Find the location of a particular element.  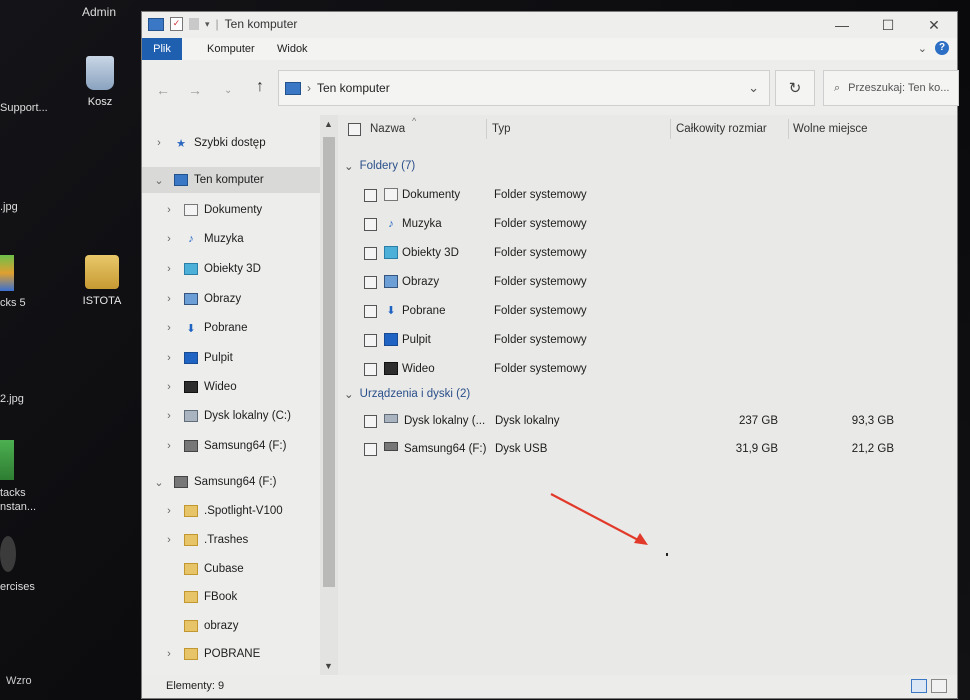

sort-indicator-icon: ^ is located at coordinates (414, 121).